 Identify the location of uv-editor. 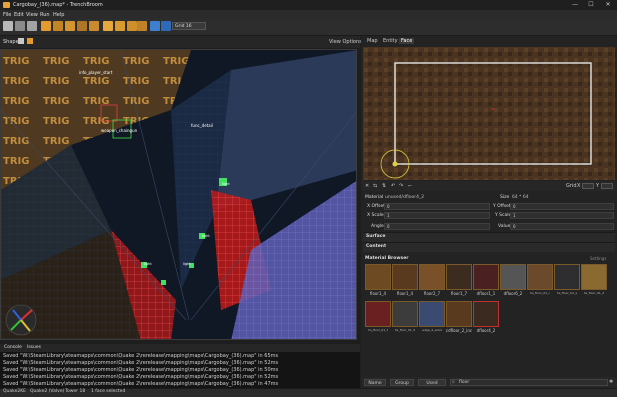
(489, 113).